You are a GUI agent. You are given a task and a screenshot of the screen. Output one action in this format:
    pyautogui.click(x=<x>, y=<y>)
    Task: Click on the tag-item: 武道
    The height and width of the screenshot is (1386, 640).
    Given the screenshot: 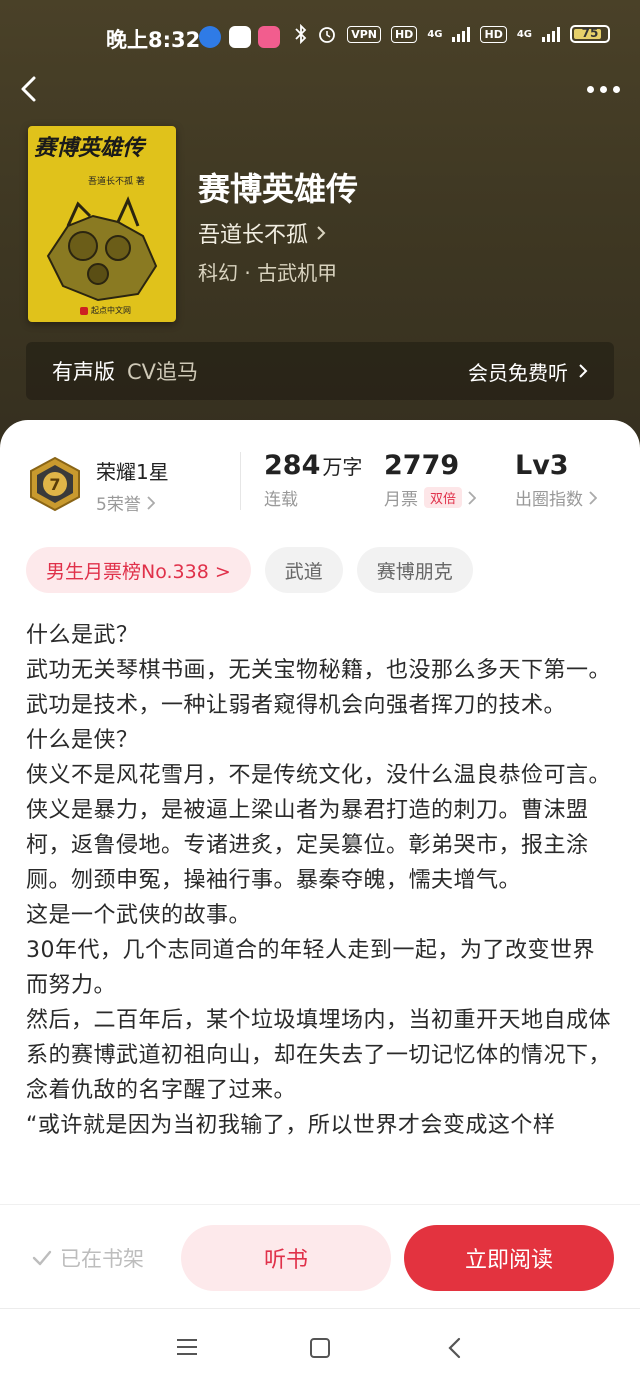 What is the action you would take?
    pyautogui.click(x=303, y=570)
    